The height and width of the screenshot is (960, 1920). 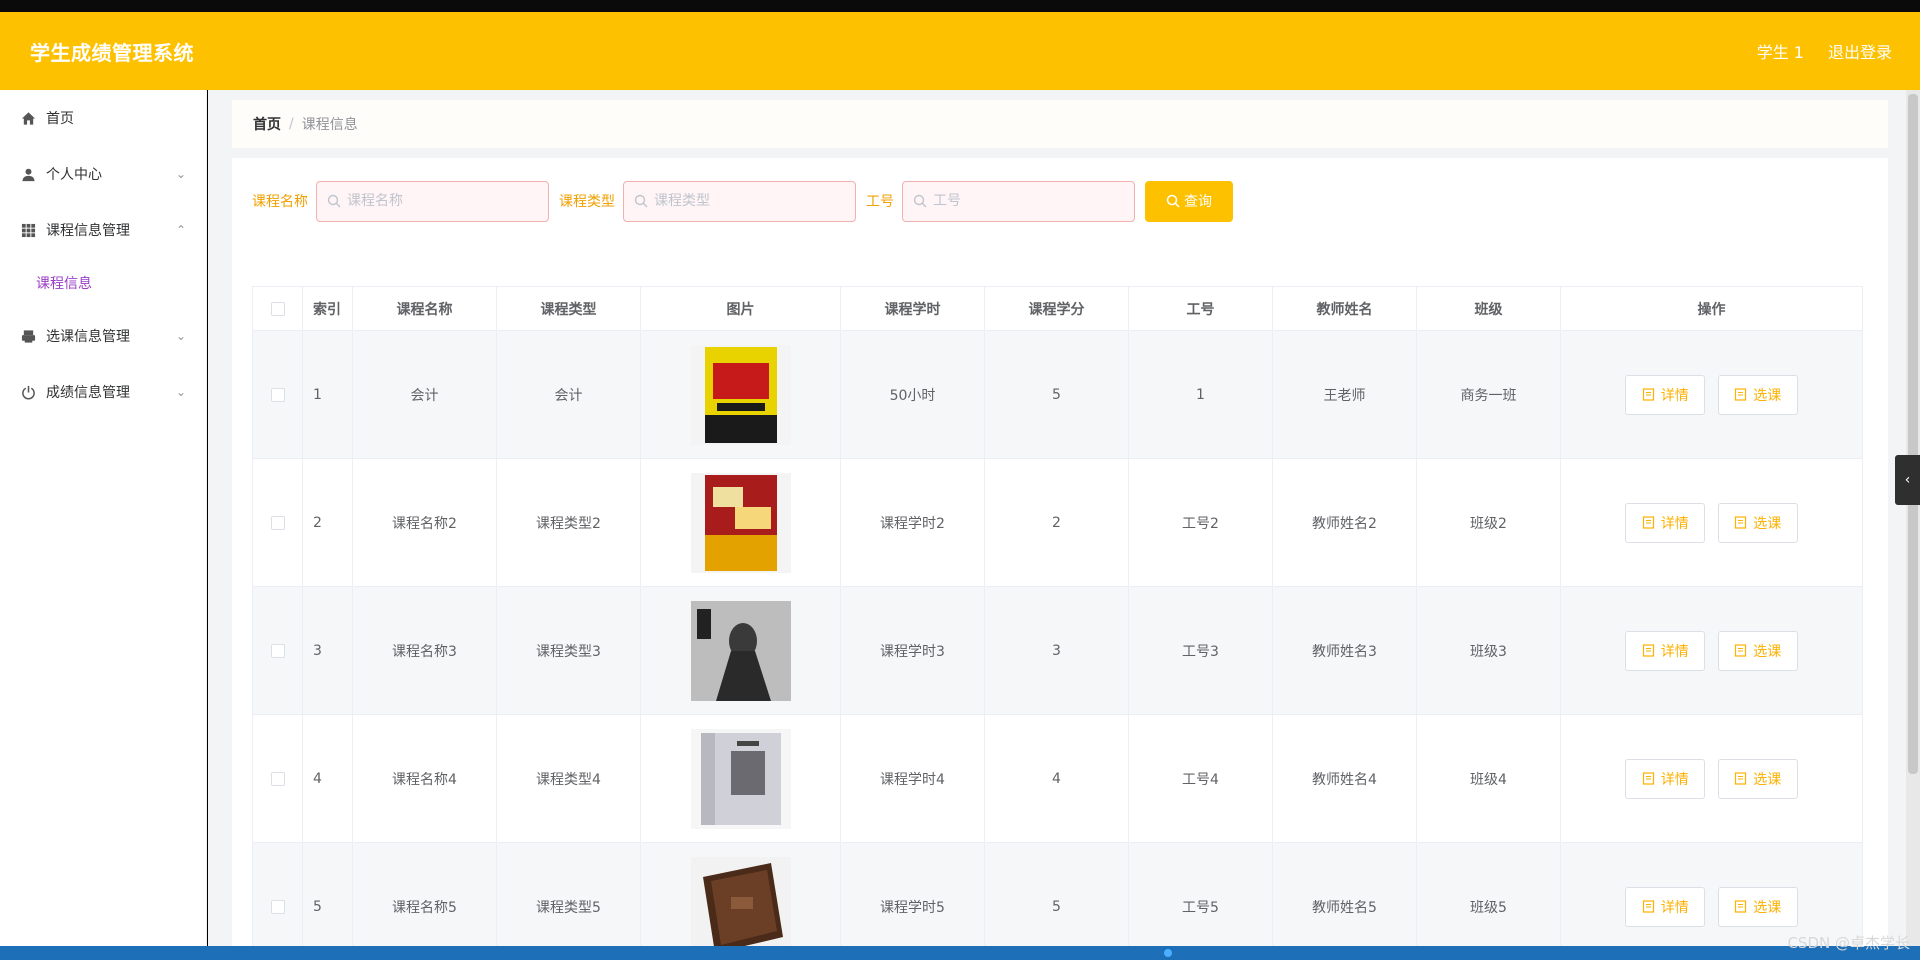 I want to click on course-name-cell: 会计, so click(x=424, y=394).